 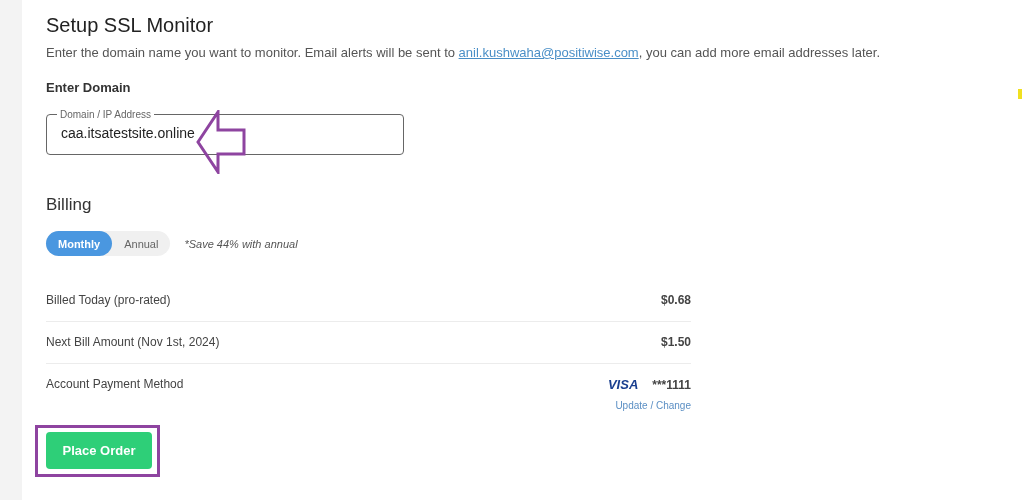 I want to click on update-link: Update / Change, so click(x=653, y=405).